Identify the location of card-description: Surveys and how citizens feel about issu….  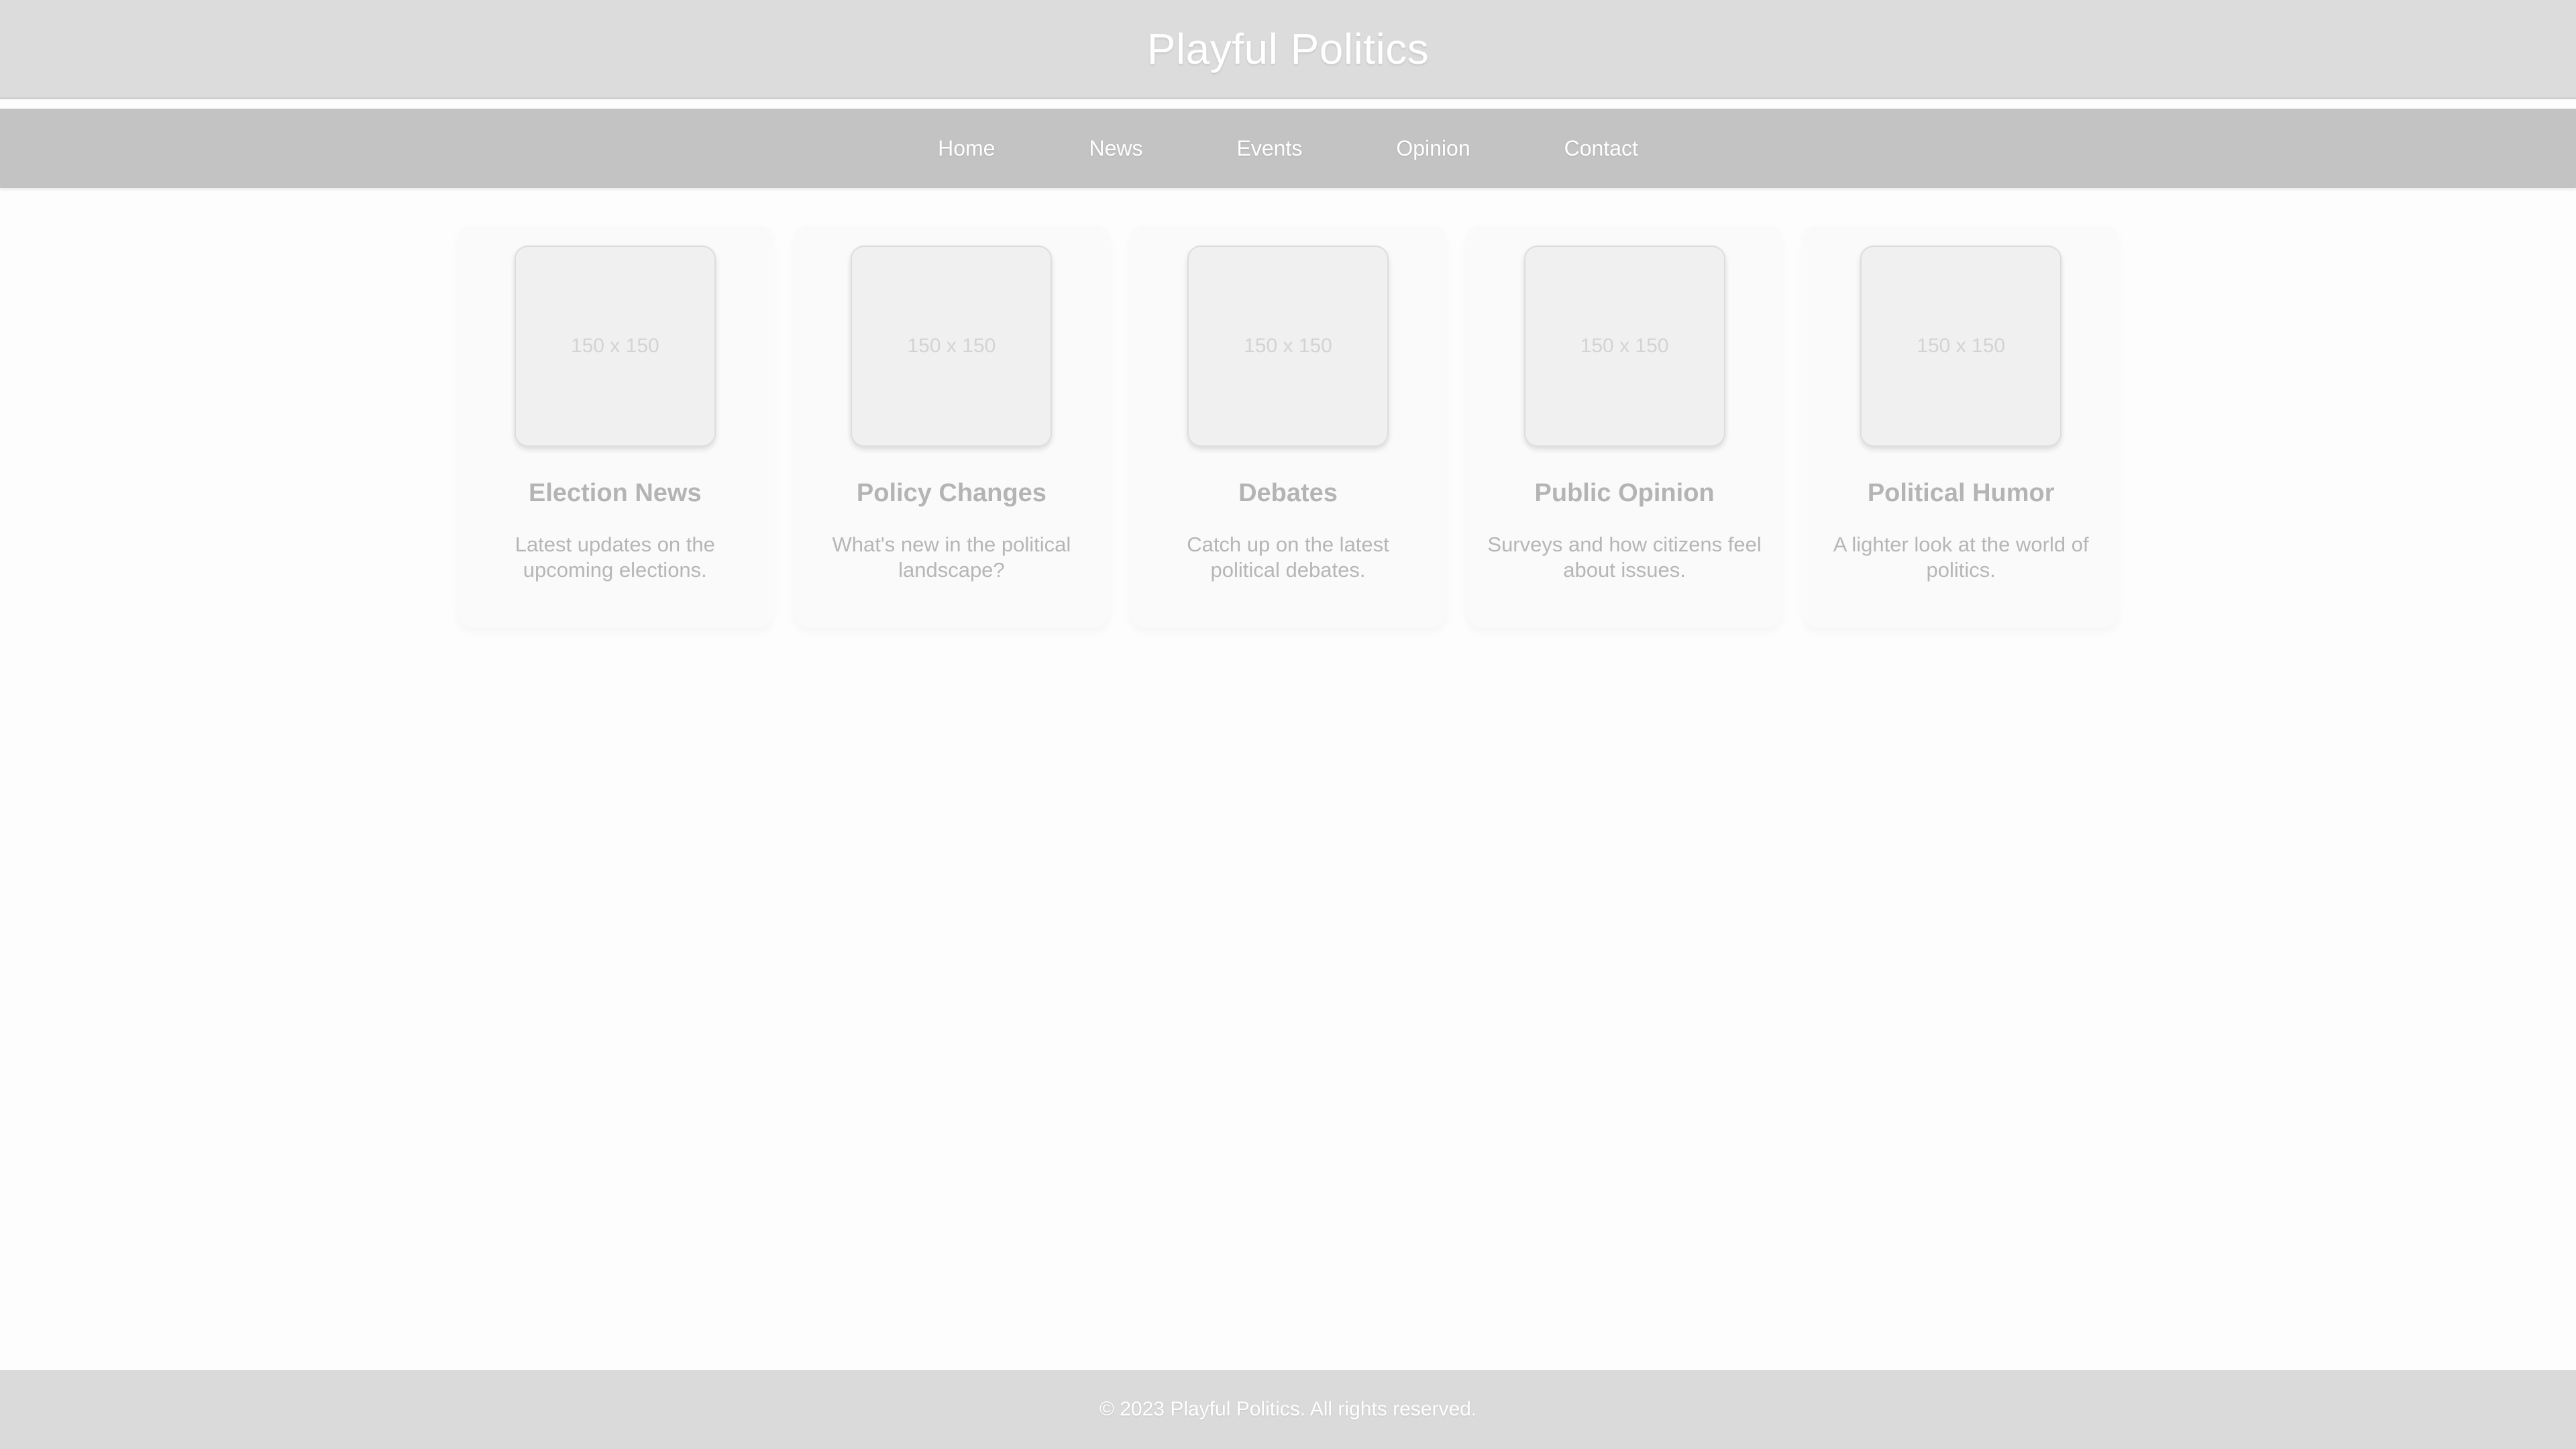
(1624, 557).